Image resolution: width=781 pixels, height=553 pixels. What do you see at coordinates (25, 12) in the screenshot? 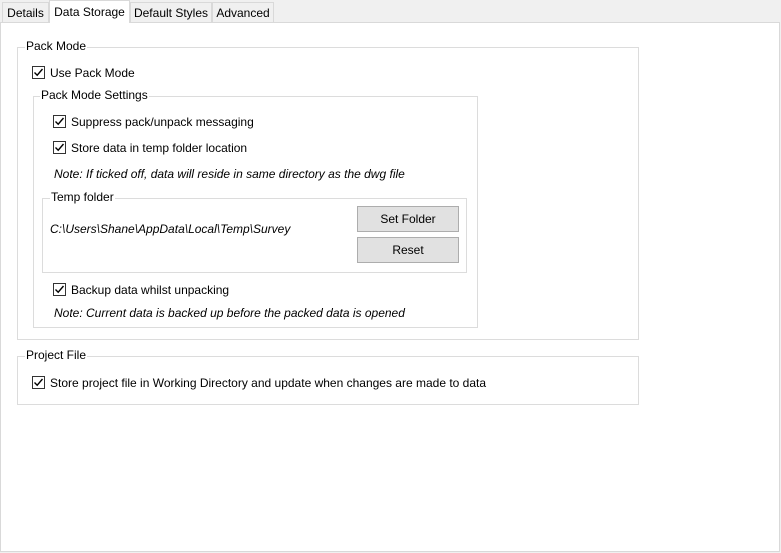
I see `tab-details: Details` at bounding box center [25, 12].